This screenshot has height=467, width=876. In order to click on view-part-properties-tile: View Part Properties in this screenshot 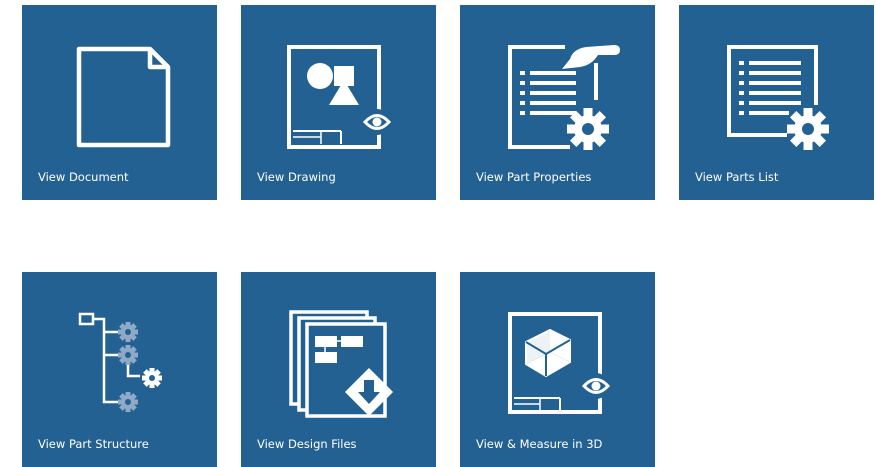, I will do `click(557, 102)`.